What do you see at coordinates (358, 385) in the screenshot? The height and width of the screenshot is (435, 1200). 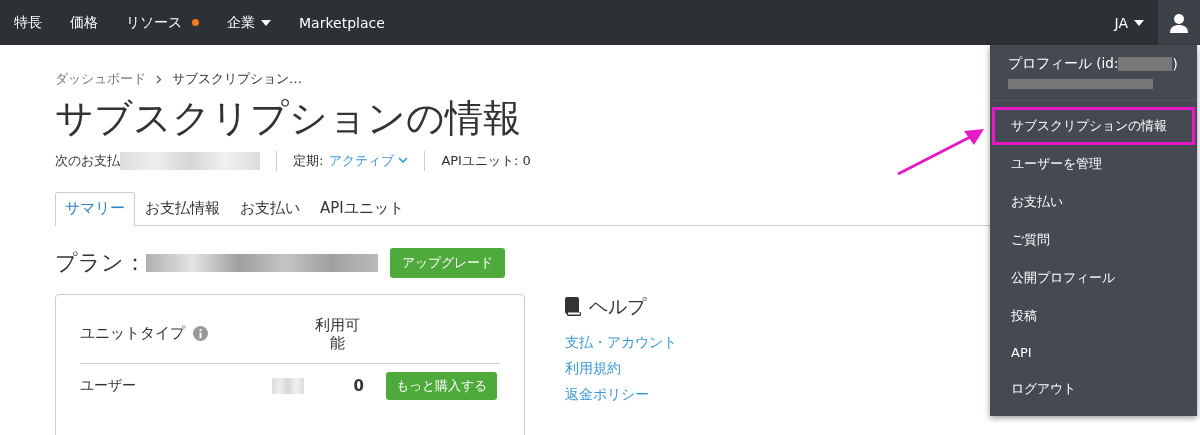 I see `table-cell-text: 0` at bounding box center [358, 385].